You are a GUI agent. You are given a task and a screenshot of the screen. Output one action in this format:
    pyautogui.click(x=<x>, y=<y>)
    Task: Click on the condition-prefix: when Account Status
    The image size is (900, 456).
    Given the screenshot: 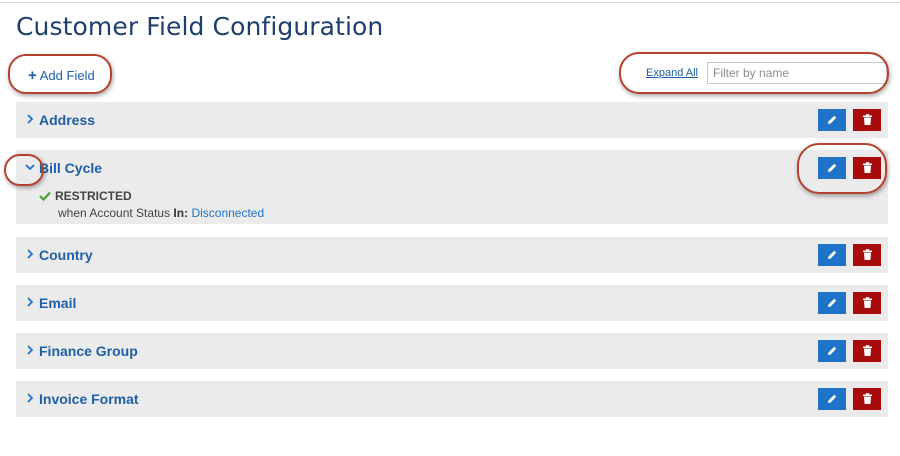 What is the action you would take?
    pyautogui.click(x=114, y=213)
    